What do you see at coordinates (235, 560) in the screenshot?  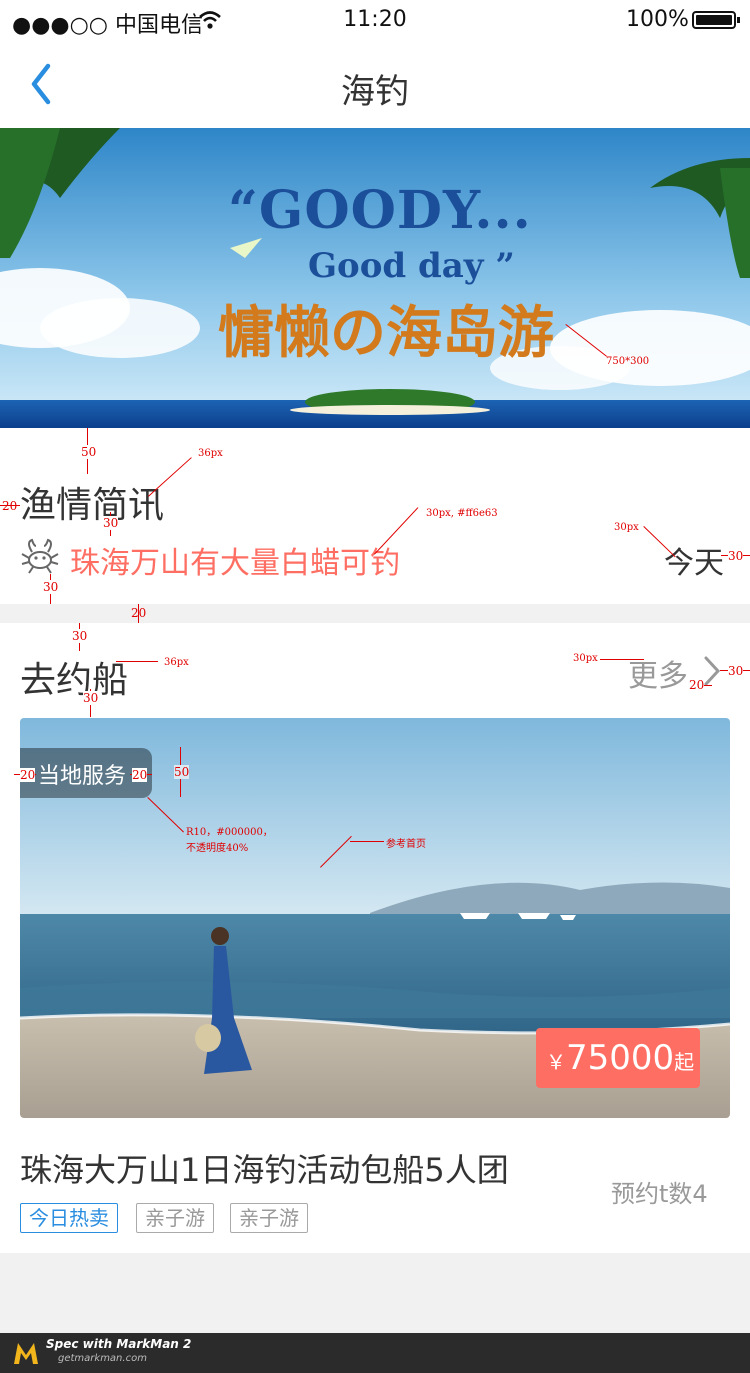 I see `news-item-text: 珠海万山有大量白蜡可钓` at bounding box center [235, 560].